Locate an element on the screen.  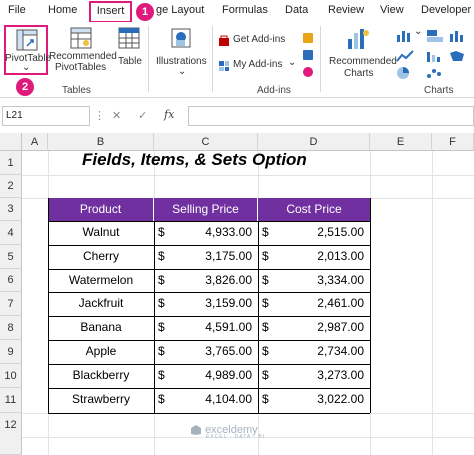
map-chart-icon is located at coordinates (457, 56).